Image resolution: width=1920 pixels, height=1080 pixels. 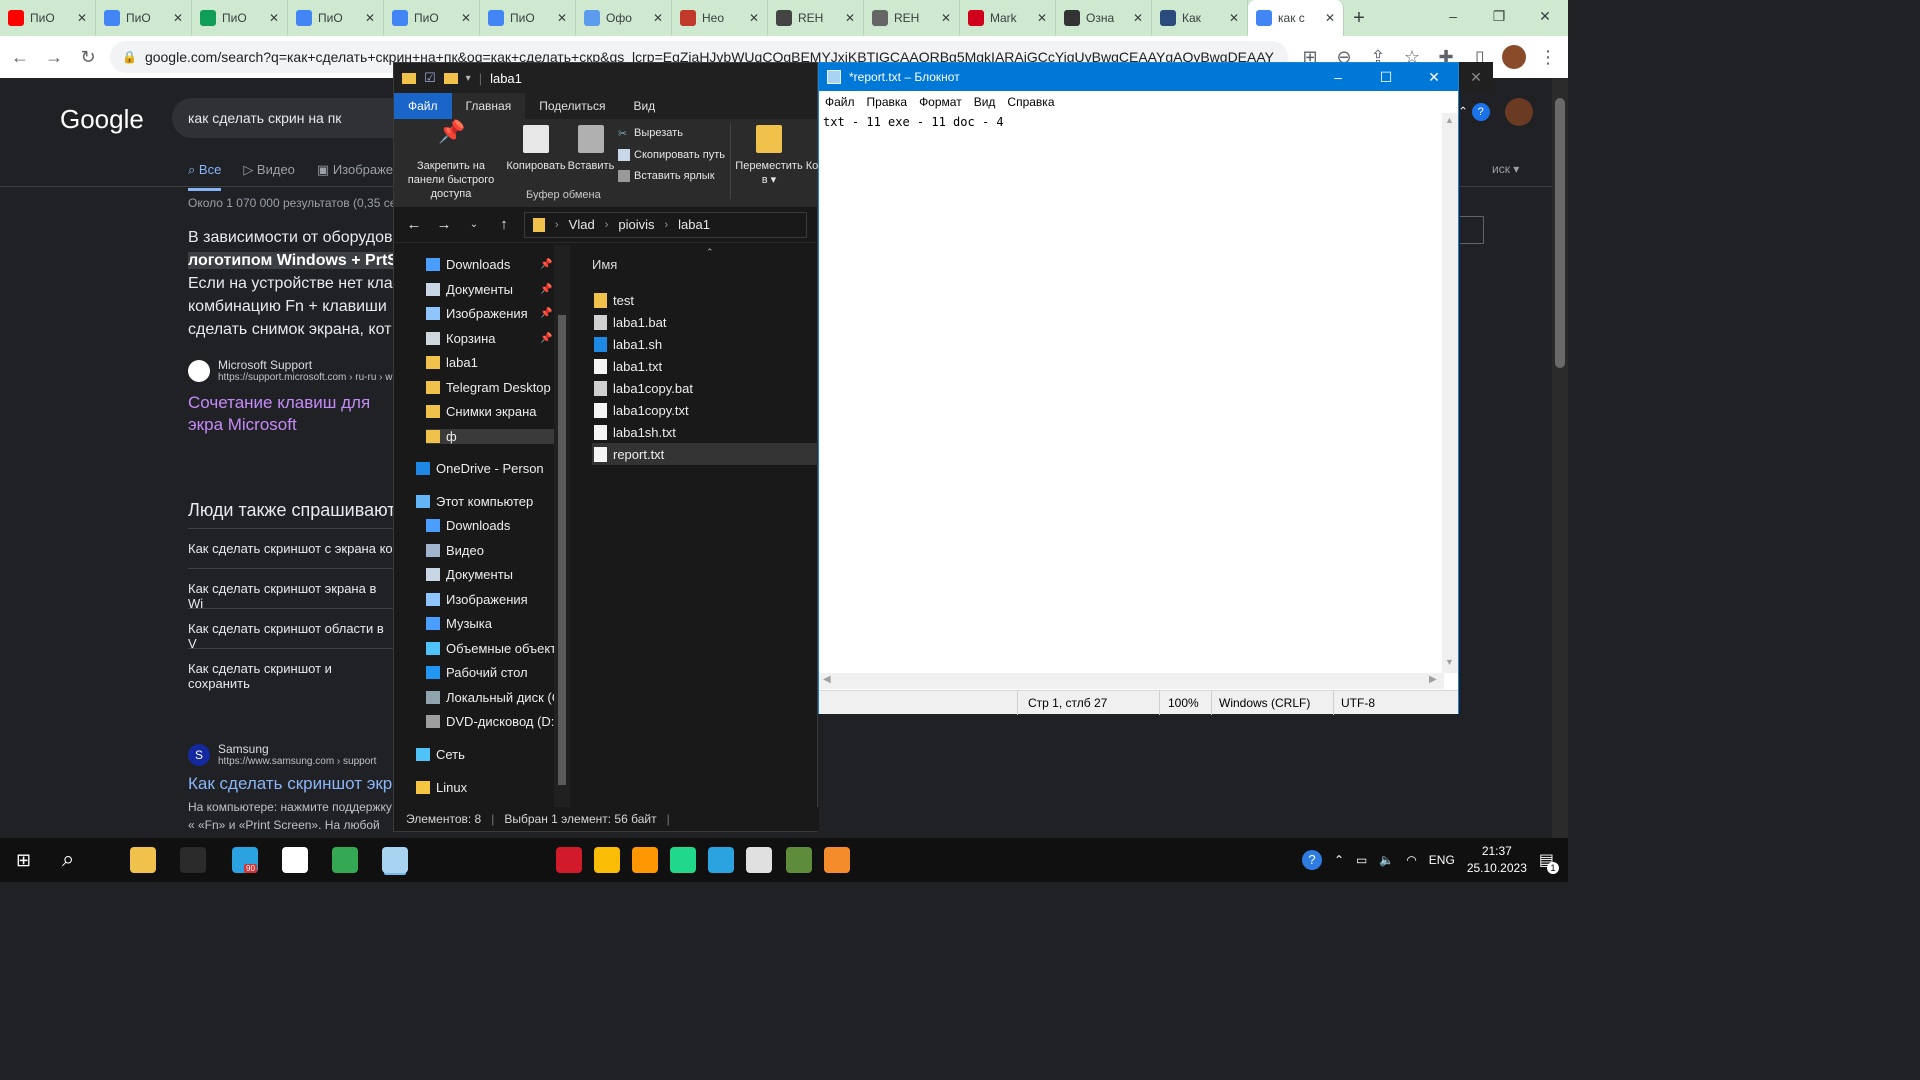 I want to click on tab-file: Файл, so click(x=423, y=106).